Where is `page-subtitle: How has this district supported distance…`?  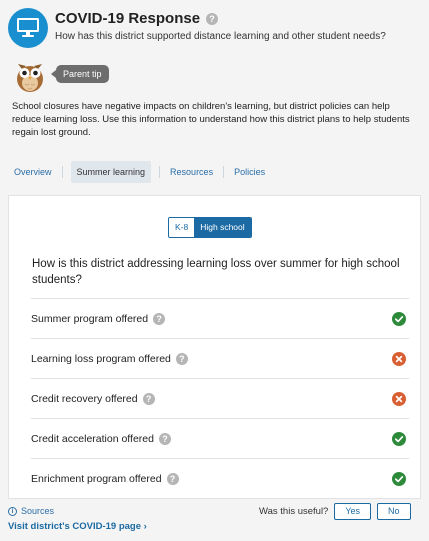 page-subtitle: How has this district supported distance… is located at coordinates (220, 36).